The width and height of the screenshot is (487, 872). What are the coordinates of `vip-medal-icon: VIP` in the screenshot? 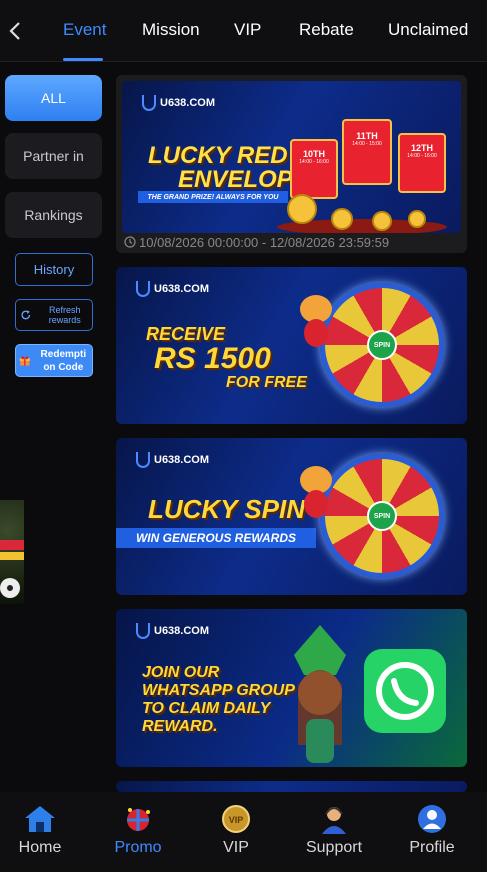 It's located at (236, 819).